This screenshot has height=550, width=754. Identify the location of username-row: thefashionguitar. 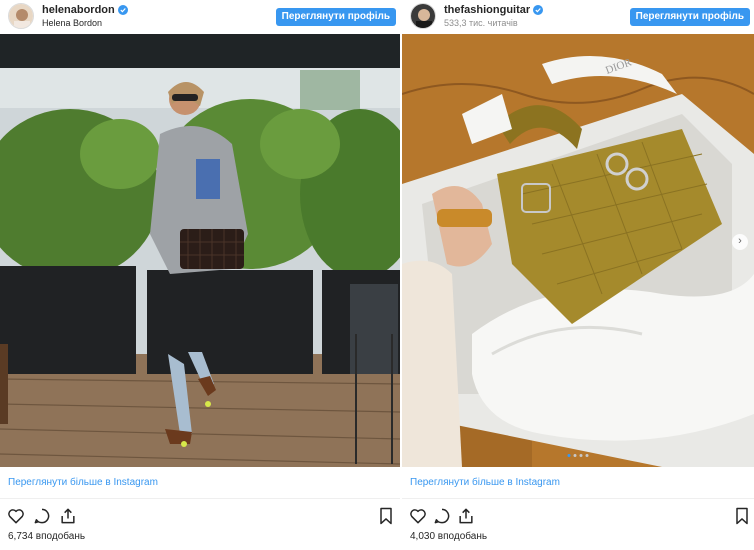
(494, 10).